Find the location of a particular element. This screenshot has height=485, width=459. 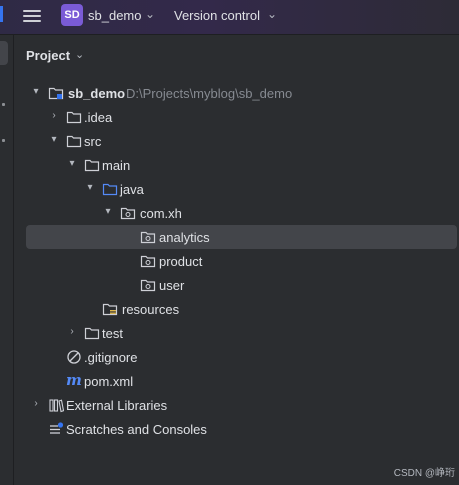

maven-icon: m is located at coordinates (74, 380).